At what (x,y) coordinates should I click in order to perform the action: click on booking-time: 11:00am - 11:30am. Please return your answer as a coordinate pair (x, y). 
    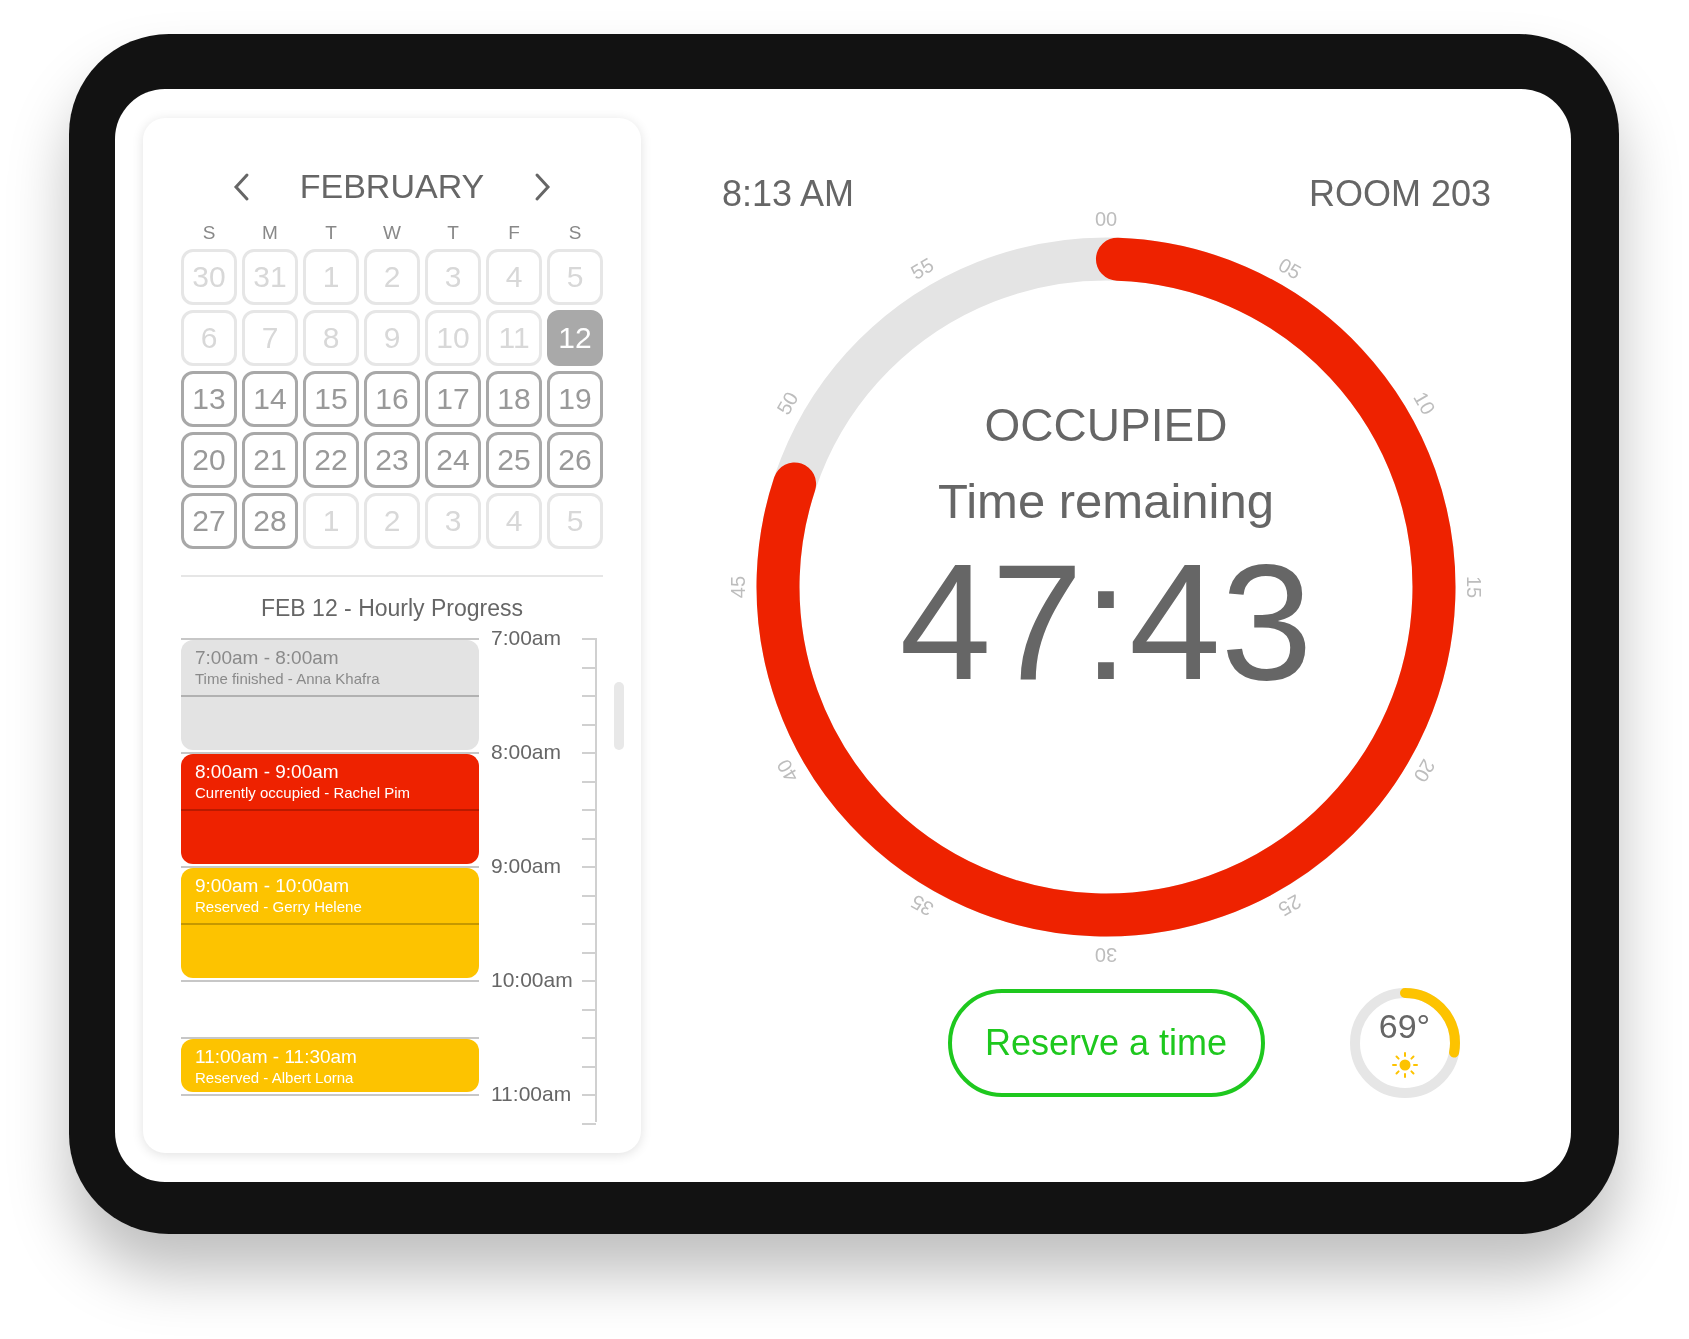
    Looking at the image, I should click on (276, 1057).